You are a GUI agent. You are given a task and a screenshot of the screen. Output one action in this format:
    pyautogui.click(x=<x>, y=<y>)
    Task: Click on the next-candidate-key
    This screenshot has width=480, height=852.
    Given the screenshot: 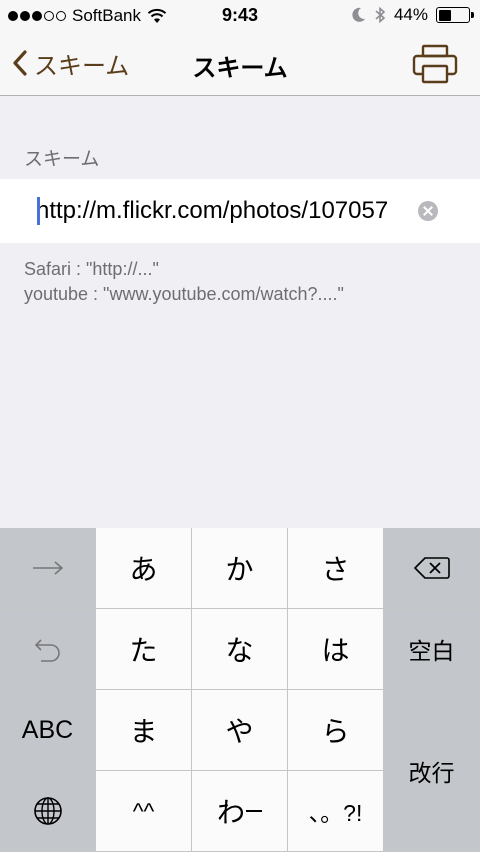 What is the action you would take?
    pyautogui.click(x=48, y=568)
    